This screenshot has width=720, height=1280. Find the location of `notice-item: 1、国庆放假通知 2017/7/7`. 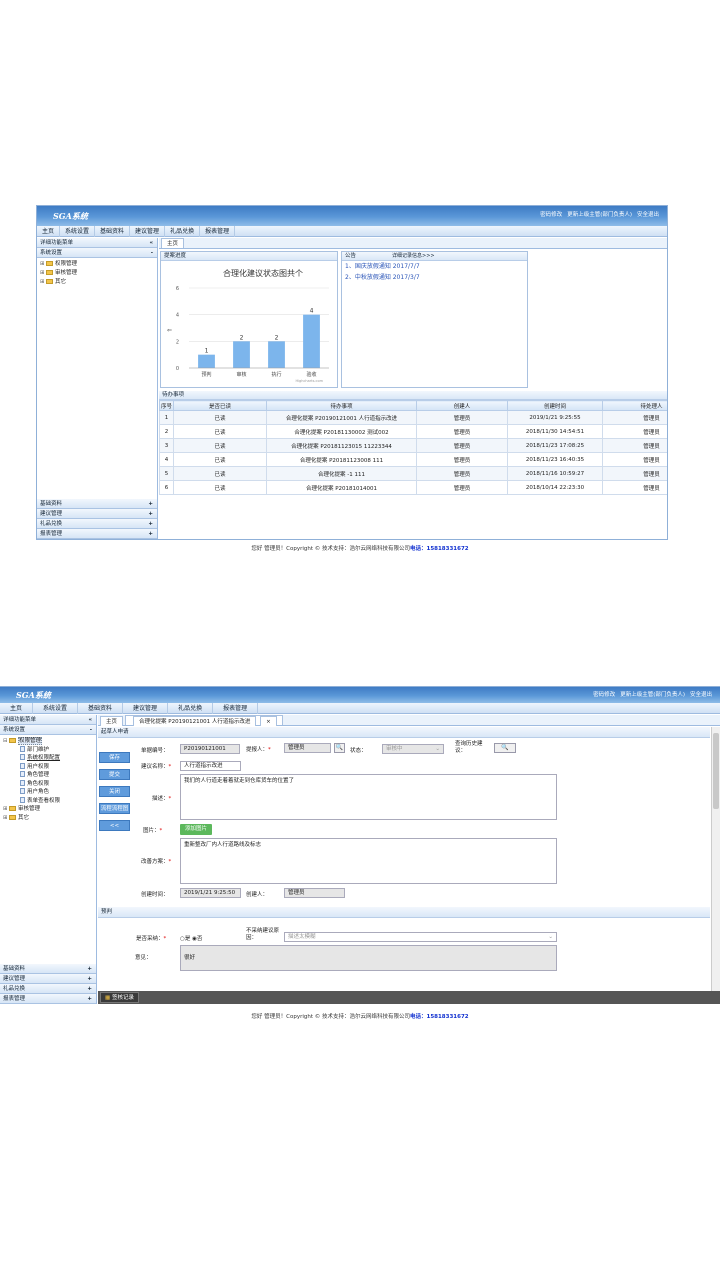

notice-item: 1、国庆放假通知 2017/7/7 is located at coordinates (434, 266).